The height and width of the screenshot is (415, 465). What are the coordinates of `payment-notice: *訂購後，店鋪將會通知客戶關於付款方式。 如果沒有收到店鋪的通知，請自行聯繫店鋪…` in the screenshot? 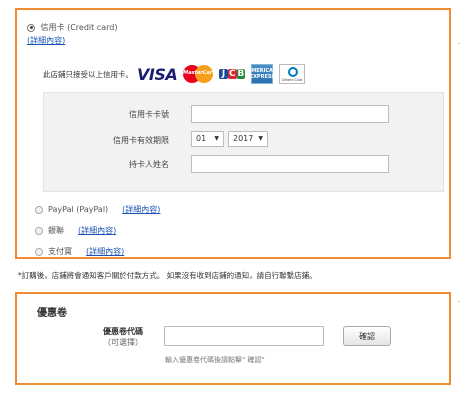 It's located at (167, 275).